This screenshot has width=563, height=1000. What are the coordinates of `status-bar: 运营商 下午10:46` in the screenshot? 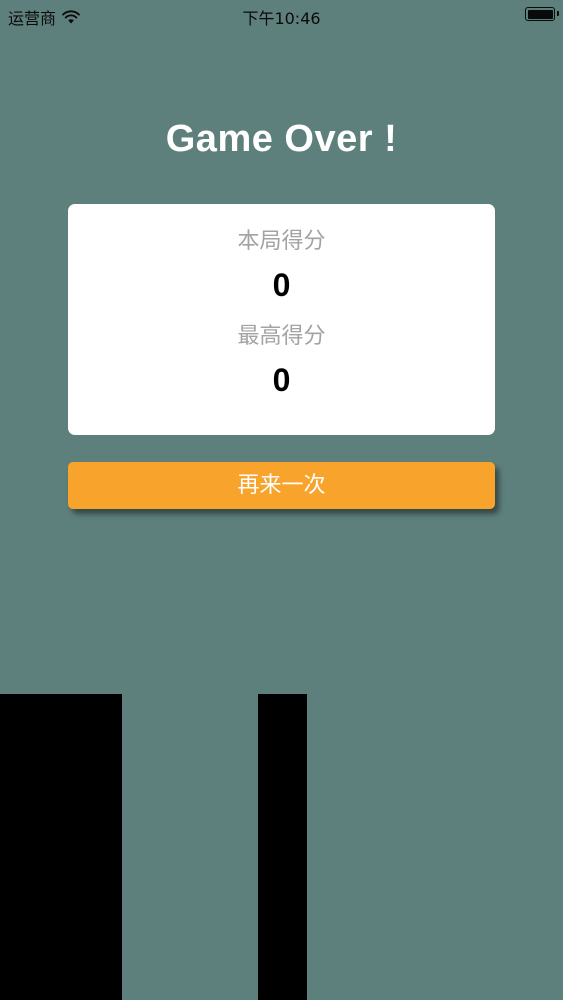 It's located at (281, 15).